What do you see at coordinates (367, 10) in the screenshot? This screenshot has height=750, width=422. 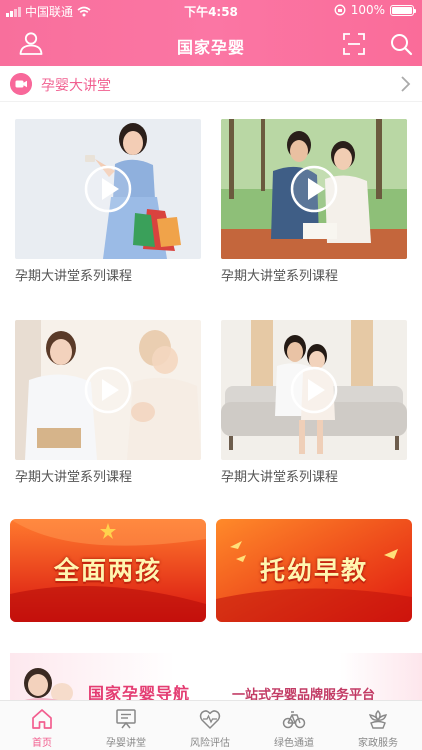 I see `battery-percent: 100%` at bounding box center [367, 10].